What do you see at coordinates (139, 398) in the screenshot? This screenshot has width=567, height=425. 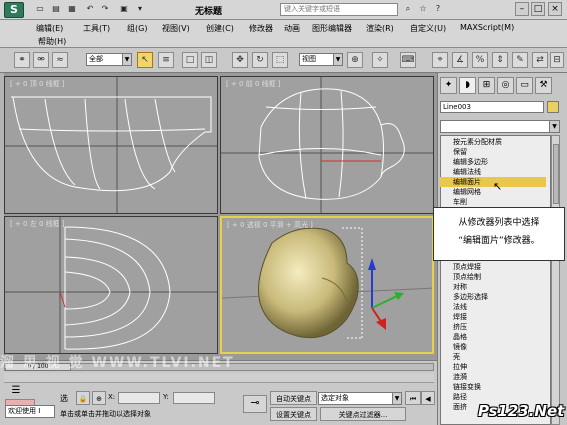 I see `x-coordinate-field` at bounding box center [139, 398].